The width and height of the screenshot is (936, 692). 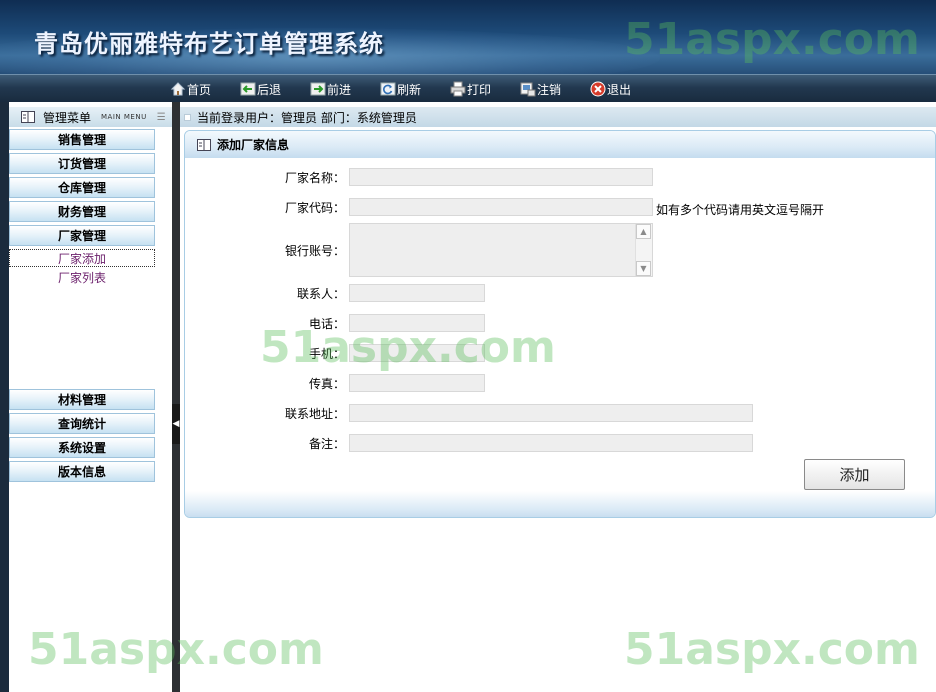 What do you see at coordinates (209, 43) in the screenshot?
I see `app-title: 青岛优丽雅特布艺订单管理系统` at bounding box center [209, 43].